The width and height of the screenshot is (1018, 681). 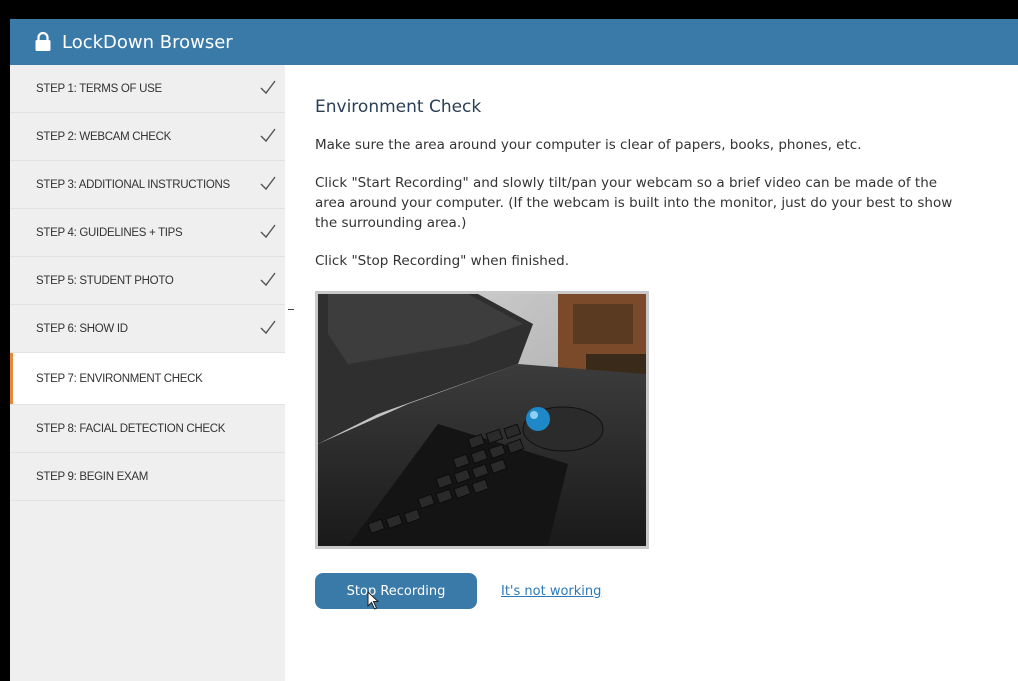 I want to click on sidebar-step-student-photo: STEP 5: STUDENT PHOTO, so click(x=147, y=281).